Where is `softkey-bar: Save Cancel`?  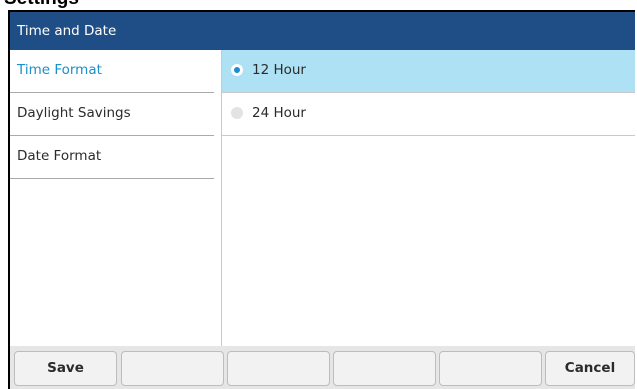
softkey-bar: Save Cancel is located at coordinates (322, 367).